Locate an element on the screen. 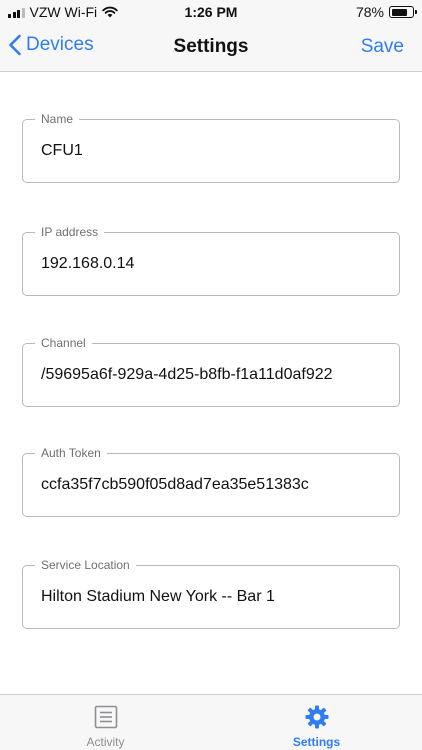 The image size is (422, 750). tab-activity-label: Activity is located at coordinates (105, 742).